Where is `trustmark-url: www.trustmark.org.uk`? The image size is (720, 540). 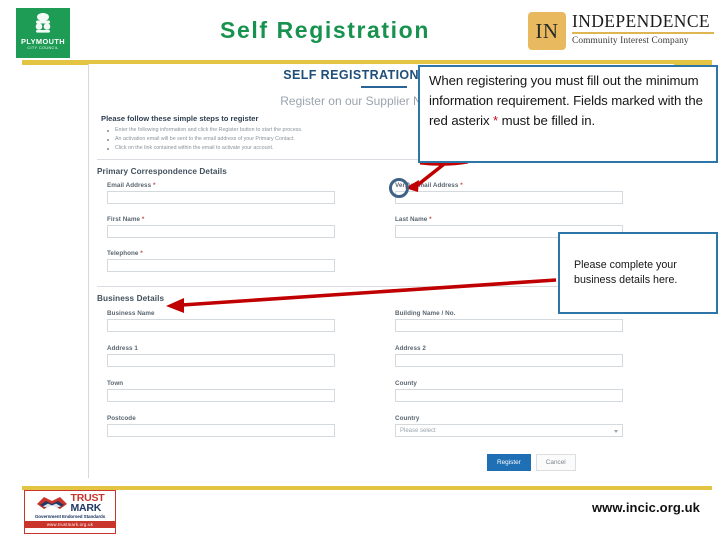 trustmark-url: www.trustmark.org.uk is located at coordinates (70, 524).